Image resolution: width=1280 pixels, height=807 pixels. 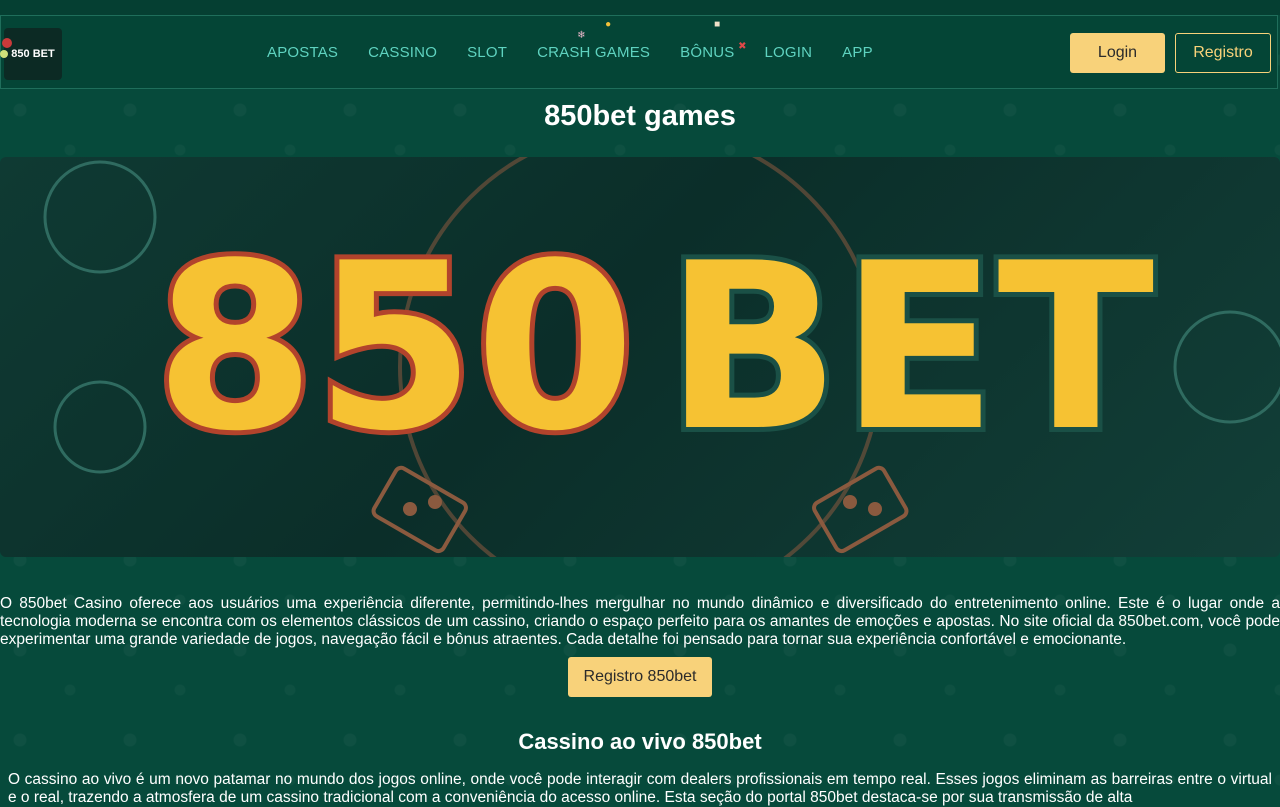 What do you see at coordinates (581, 35) in the screenshot?
I see `snowflake-icon: ❄` at bounding box center [581, 35].